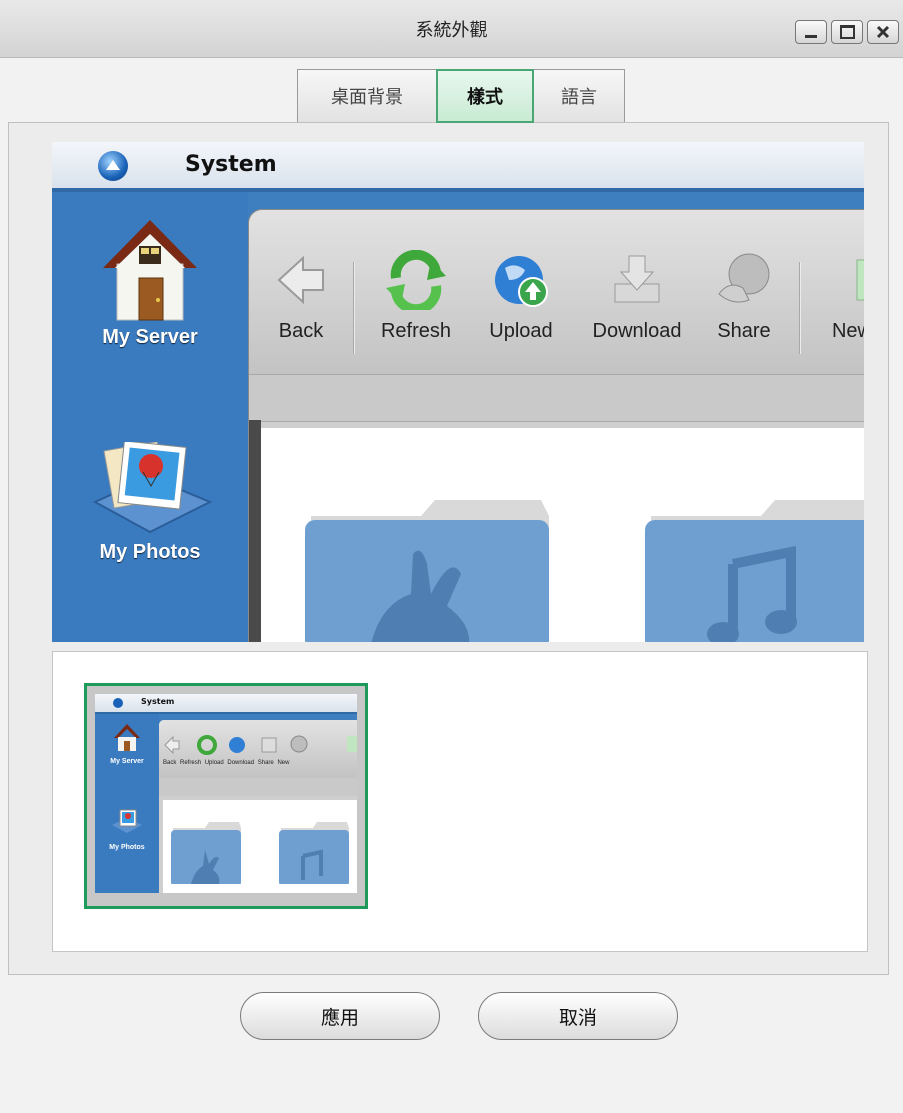  I want to click on thumb-folders-icon, so click(260, 853).